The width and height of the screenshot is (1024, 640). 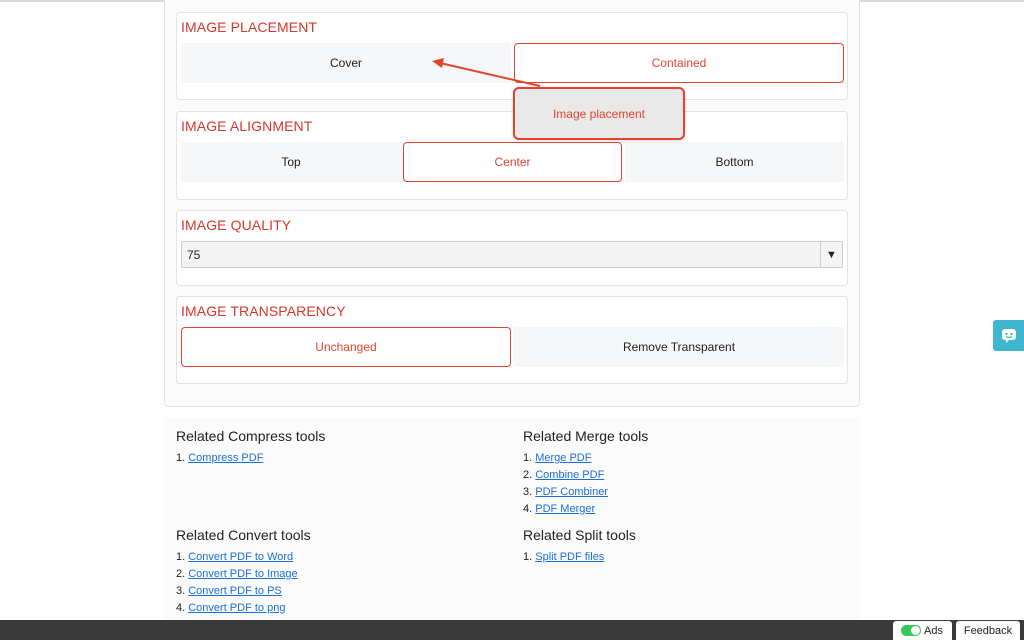 What do you see at coordinates (250, 447) in the screenshot?
I see `related-compress-group: Related Compress tools 1. Compress PDF` at bounding box center [250, 447].